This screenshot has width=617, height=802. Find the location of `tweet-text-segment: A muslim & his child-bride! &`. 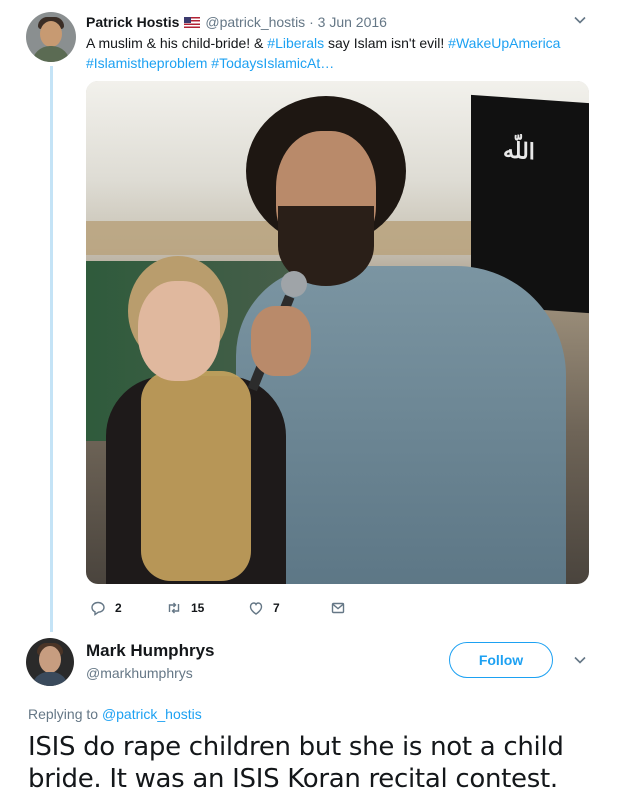

tweet-text-segment: A muslim & his child-bride! & is located at coordinates (177, 43).